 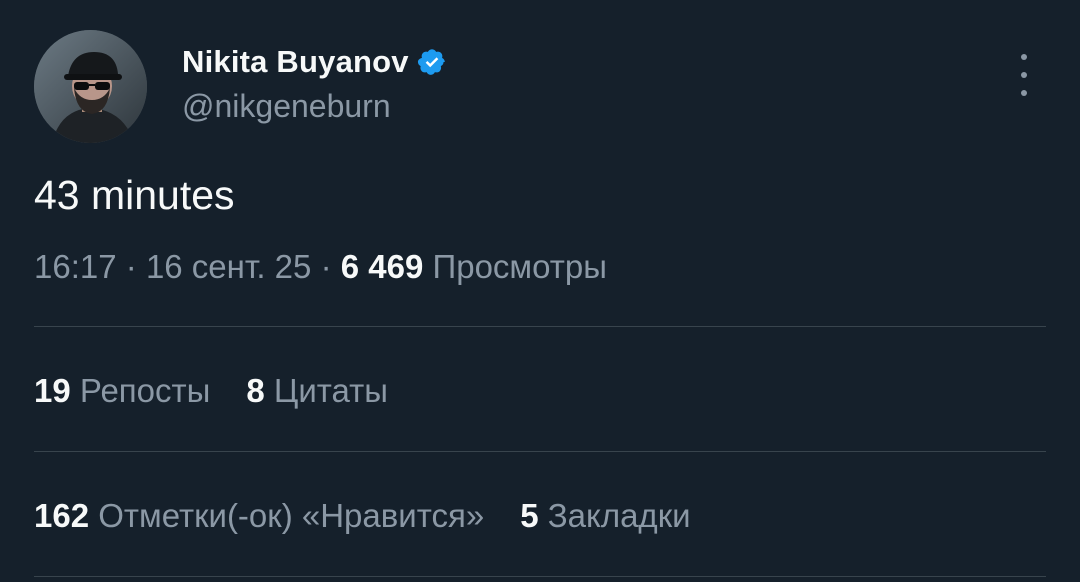 I want to click on quotes-count: 8, so click(x=255, y=390).